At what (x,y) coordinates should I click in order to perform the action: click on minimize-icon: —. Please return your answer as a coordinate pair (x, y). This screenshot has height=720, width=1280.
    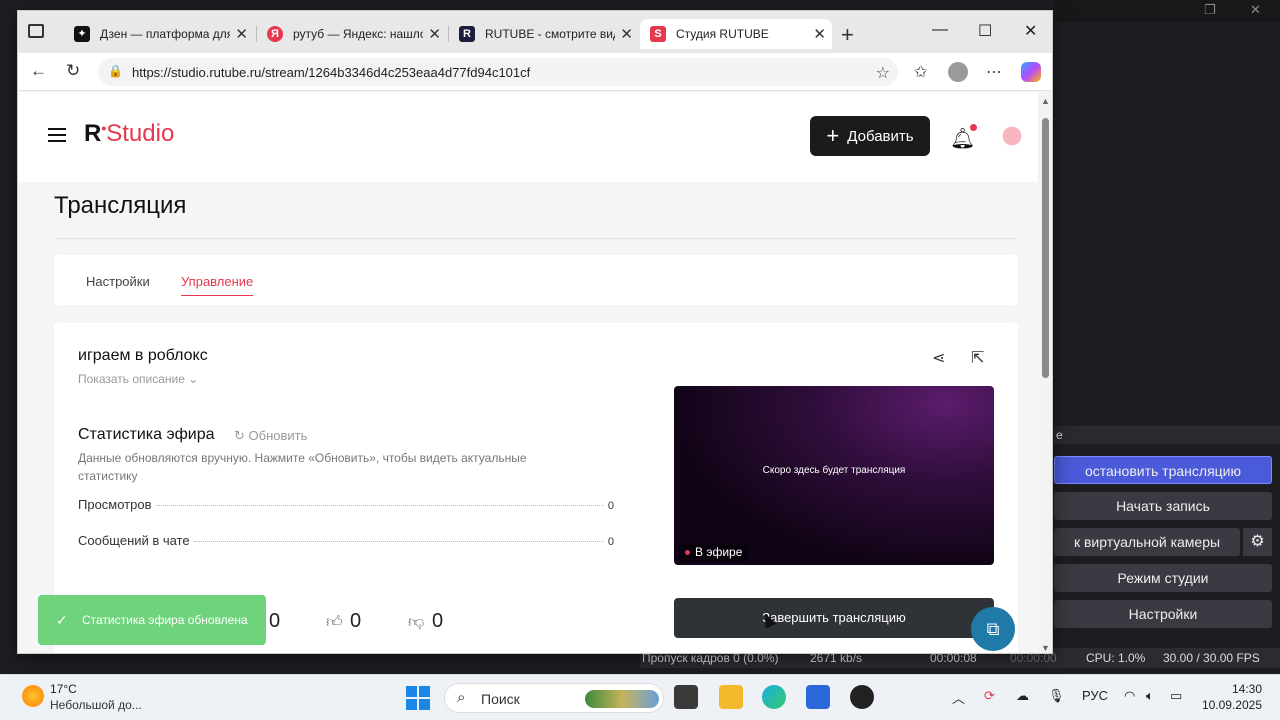
    Looking at the image, I should click on (940, 30).